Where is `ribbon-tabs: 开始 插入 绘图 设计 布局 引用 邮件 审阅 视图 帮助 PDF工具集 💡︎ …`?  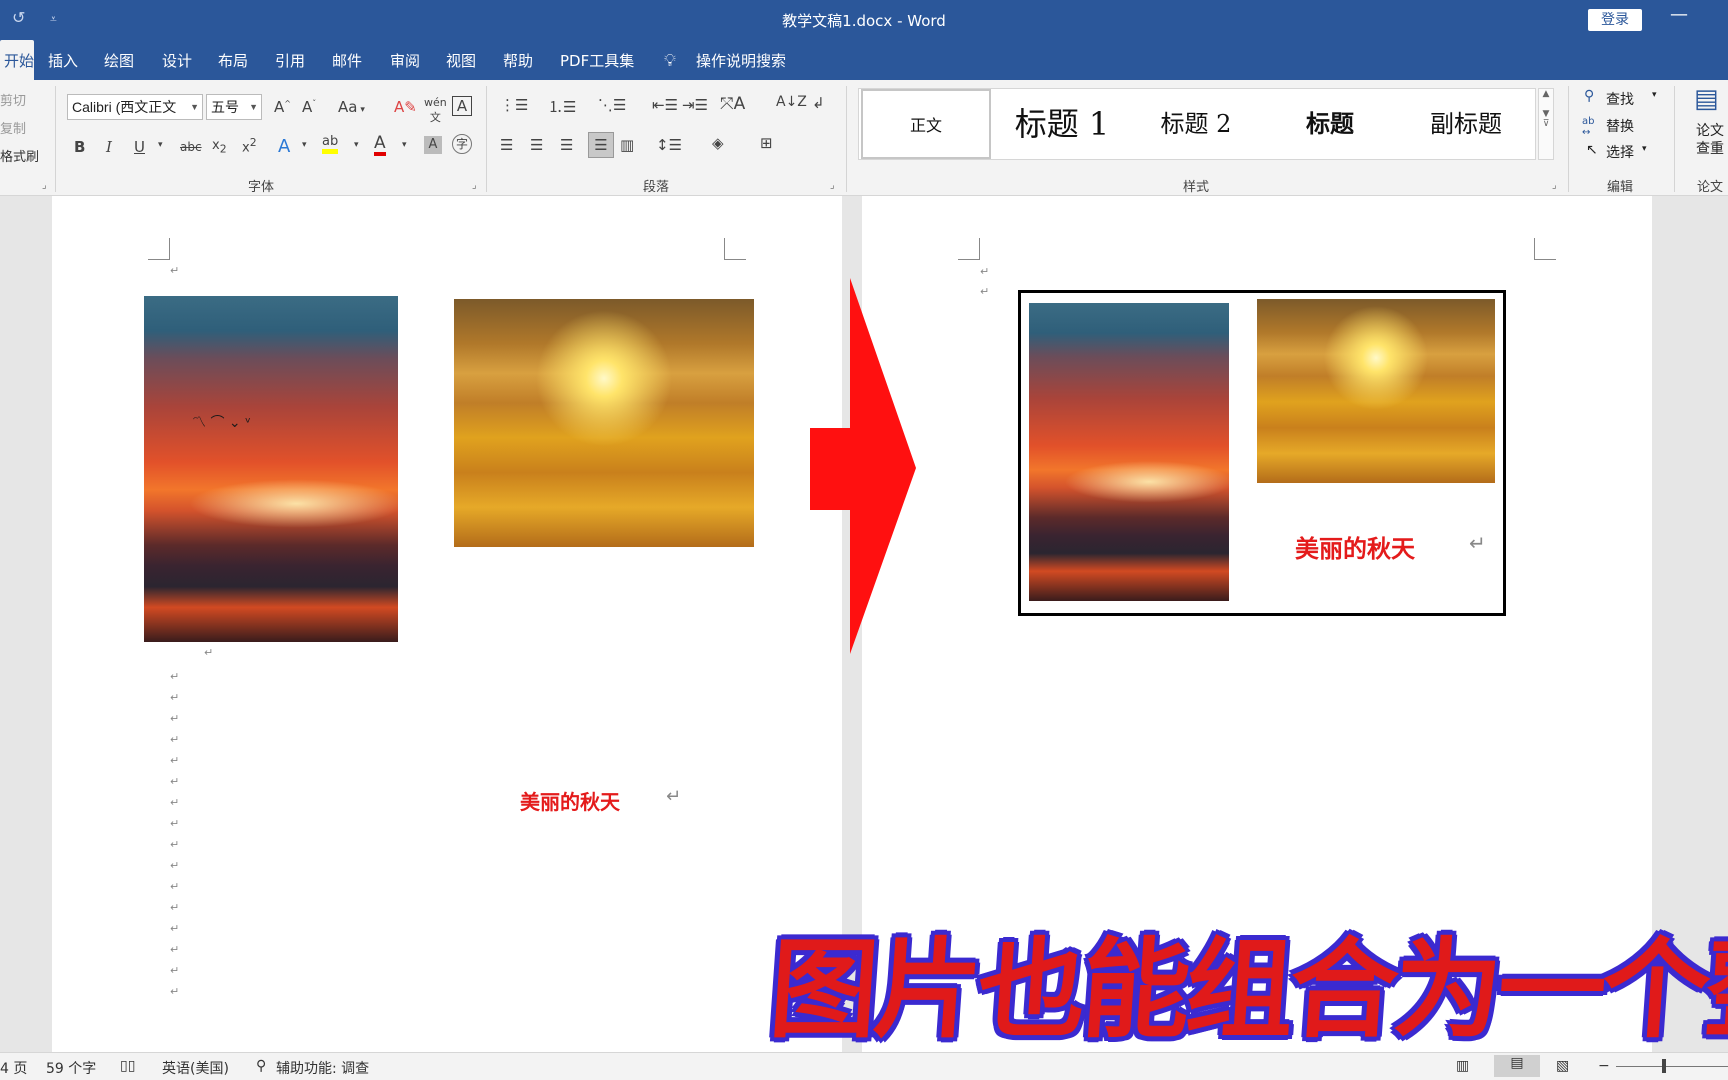
ribbon-tabs: 开始 插入 绘图 设计 布局 引用 邮件 审阅 视图 帮助 PDF工具集 💡︎ … is located at coordinates (864, 60).